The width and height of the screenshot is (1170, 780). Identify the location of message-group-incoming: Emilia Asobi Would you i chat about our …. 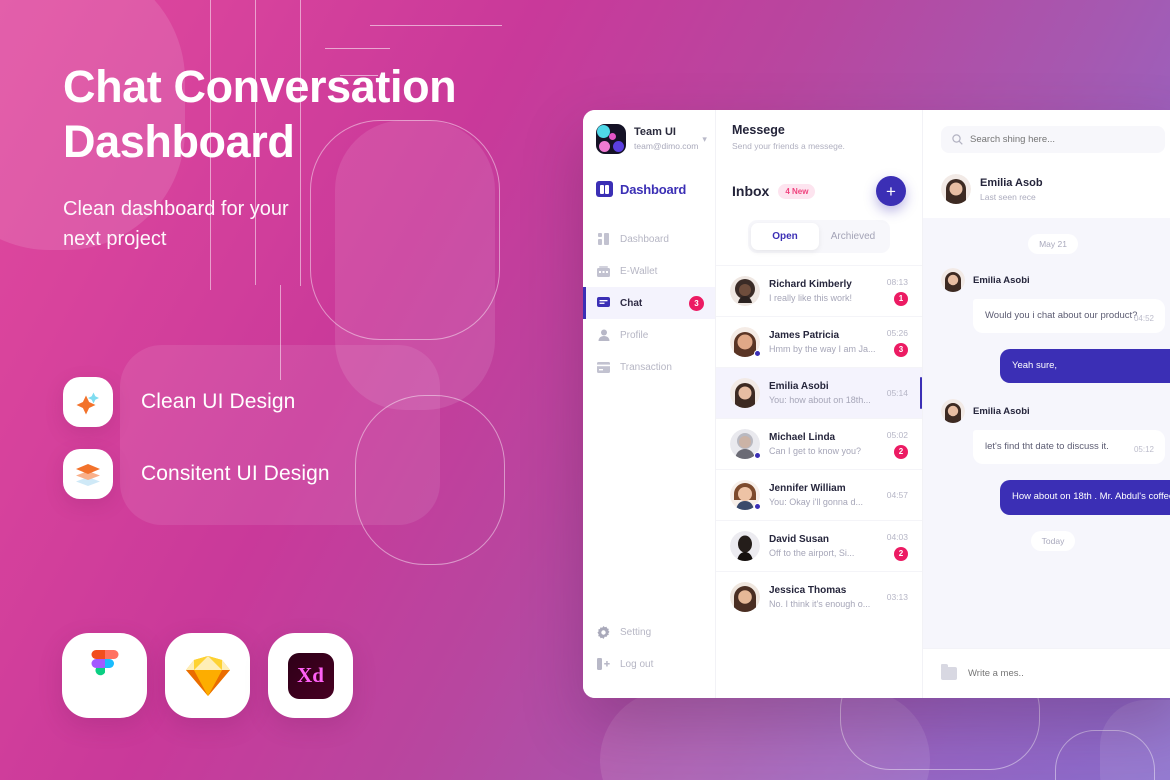
(1053, 301).